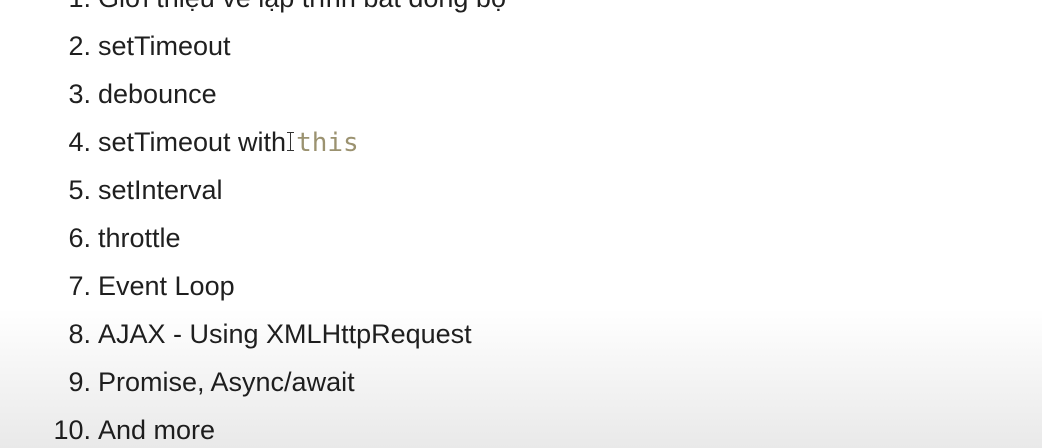 The height and width of the screenshot is (448, 1042). I want to click on text-cursor-icon, so click(290, 142).